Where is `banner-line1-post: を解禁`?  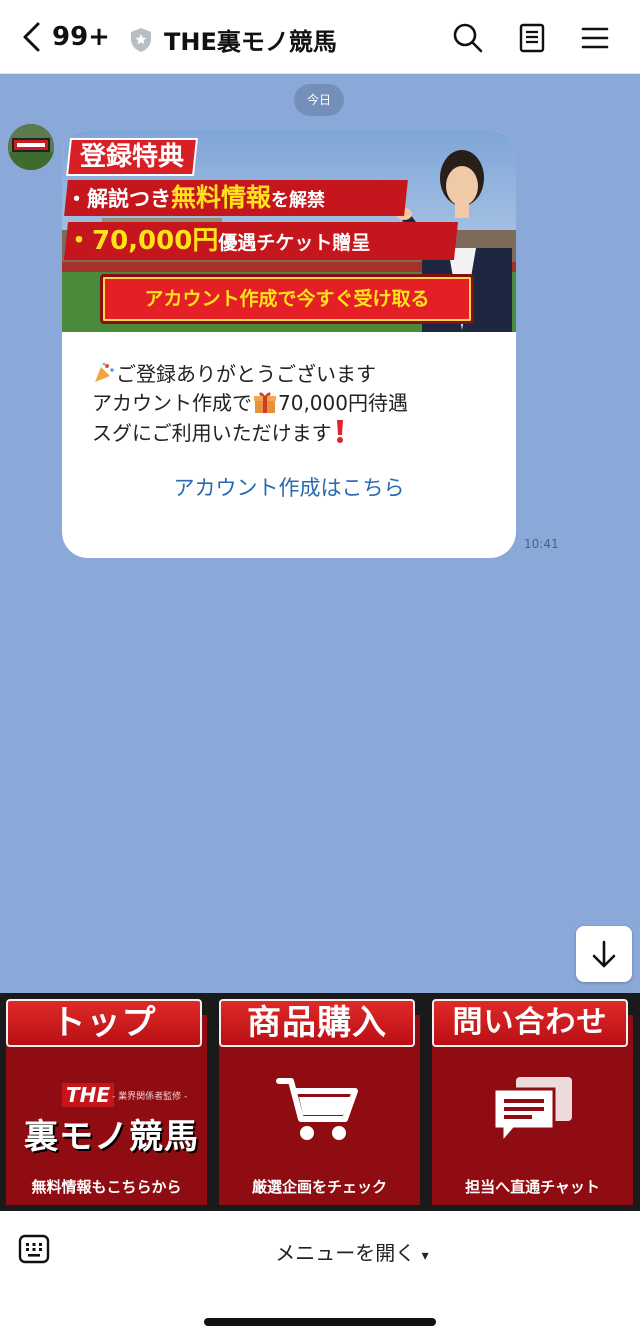 banner-line1-post: を解禁 is located at coordinates (298, 200).